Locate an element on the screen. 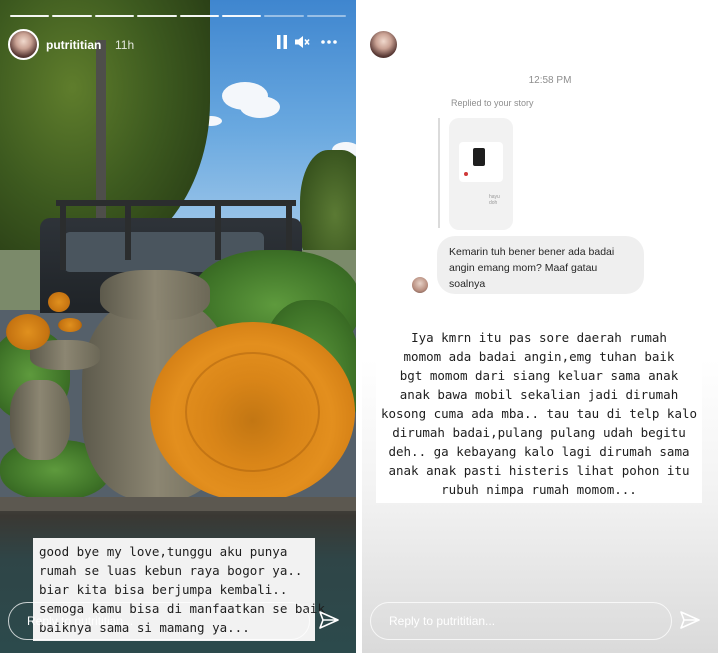 This screenshot has width=720, height=653. caption-line: rumah se luas kebun raya bogor ya.. is located at coordinates (171, 570).